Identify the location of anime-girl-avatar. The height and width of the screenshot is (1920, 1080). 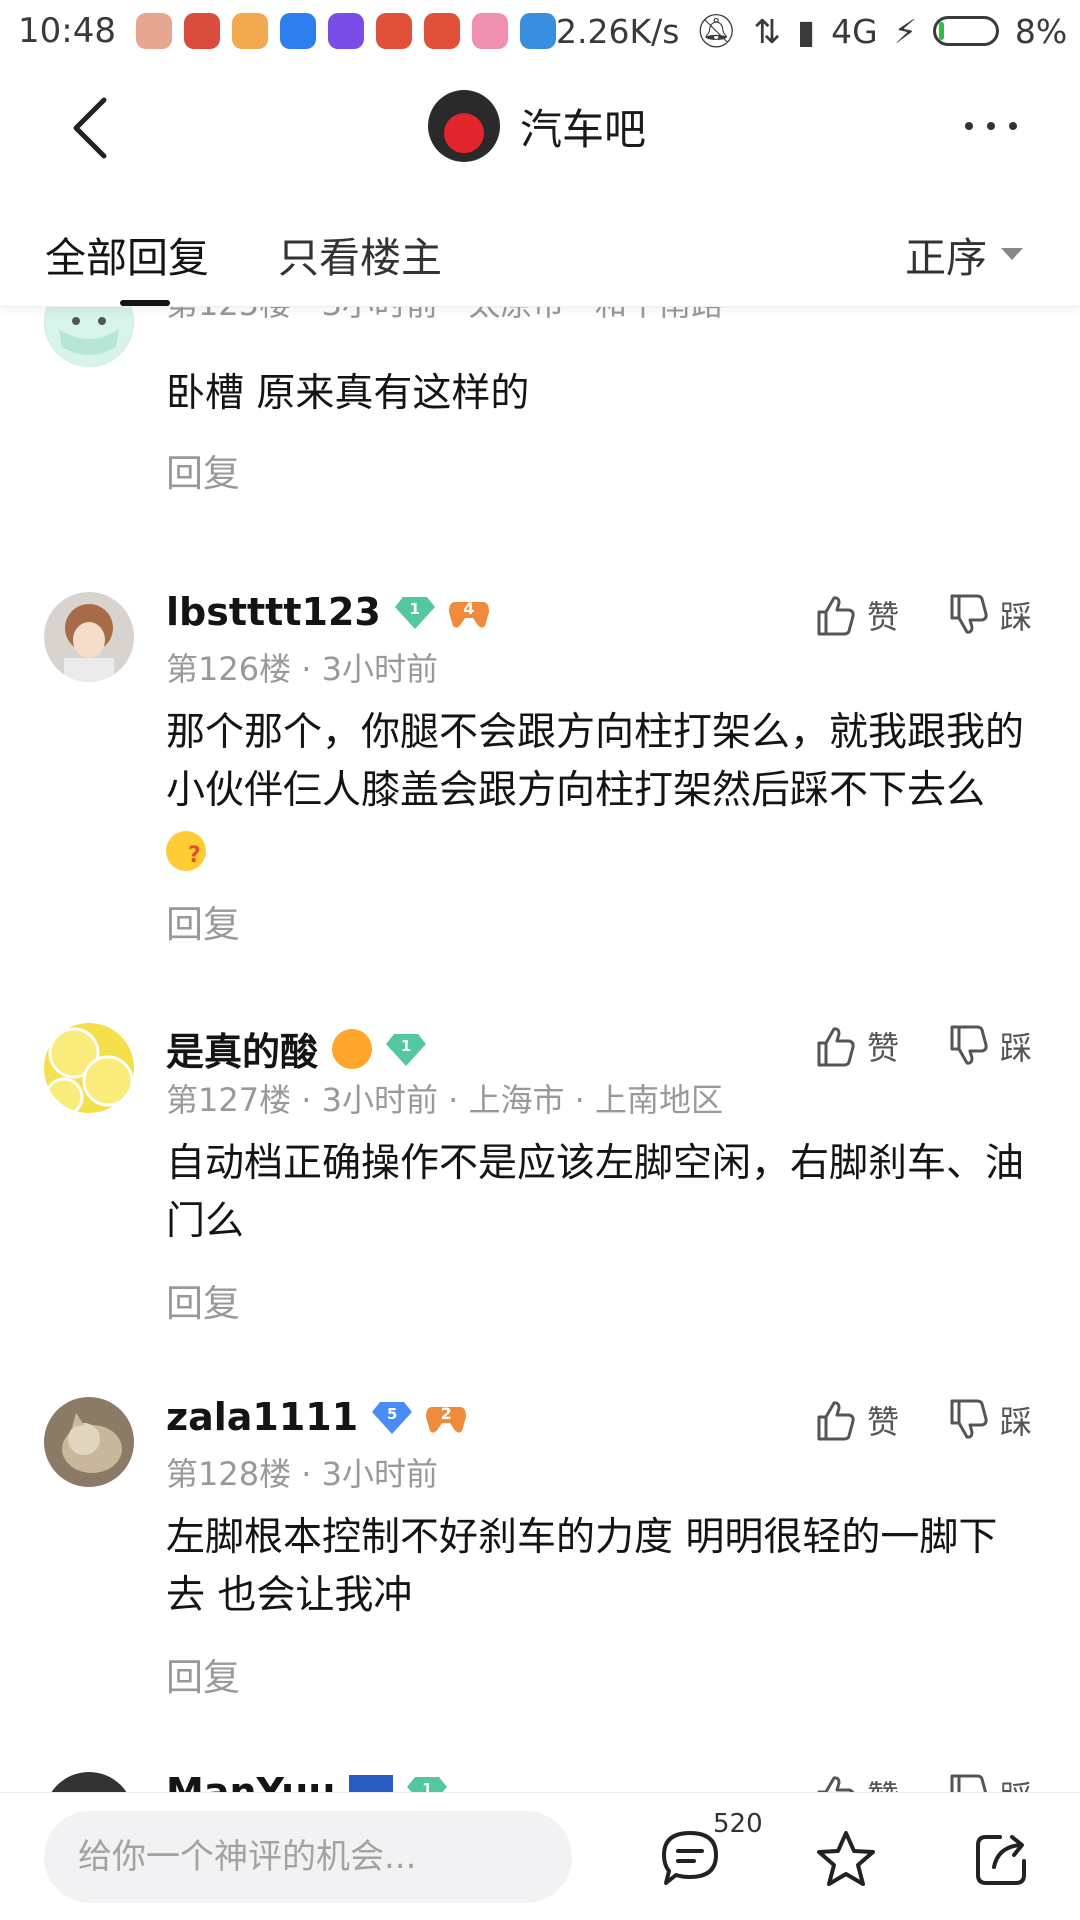
(89, 637).